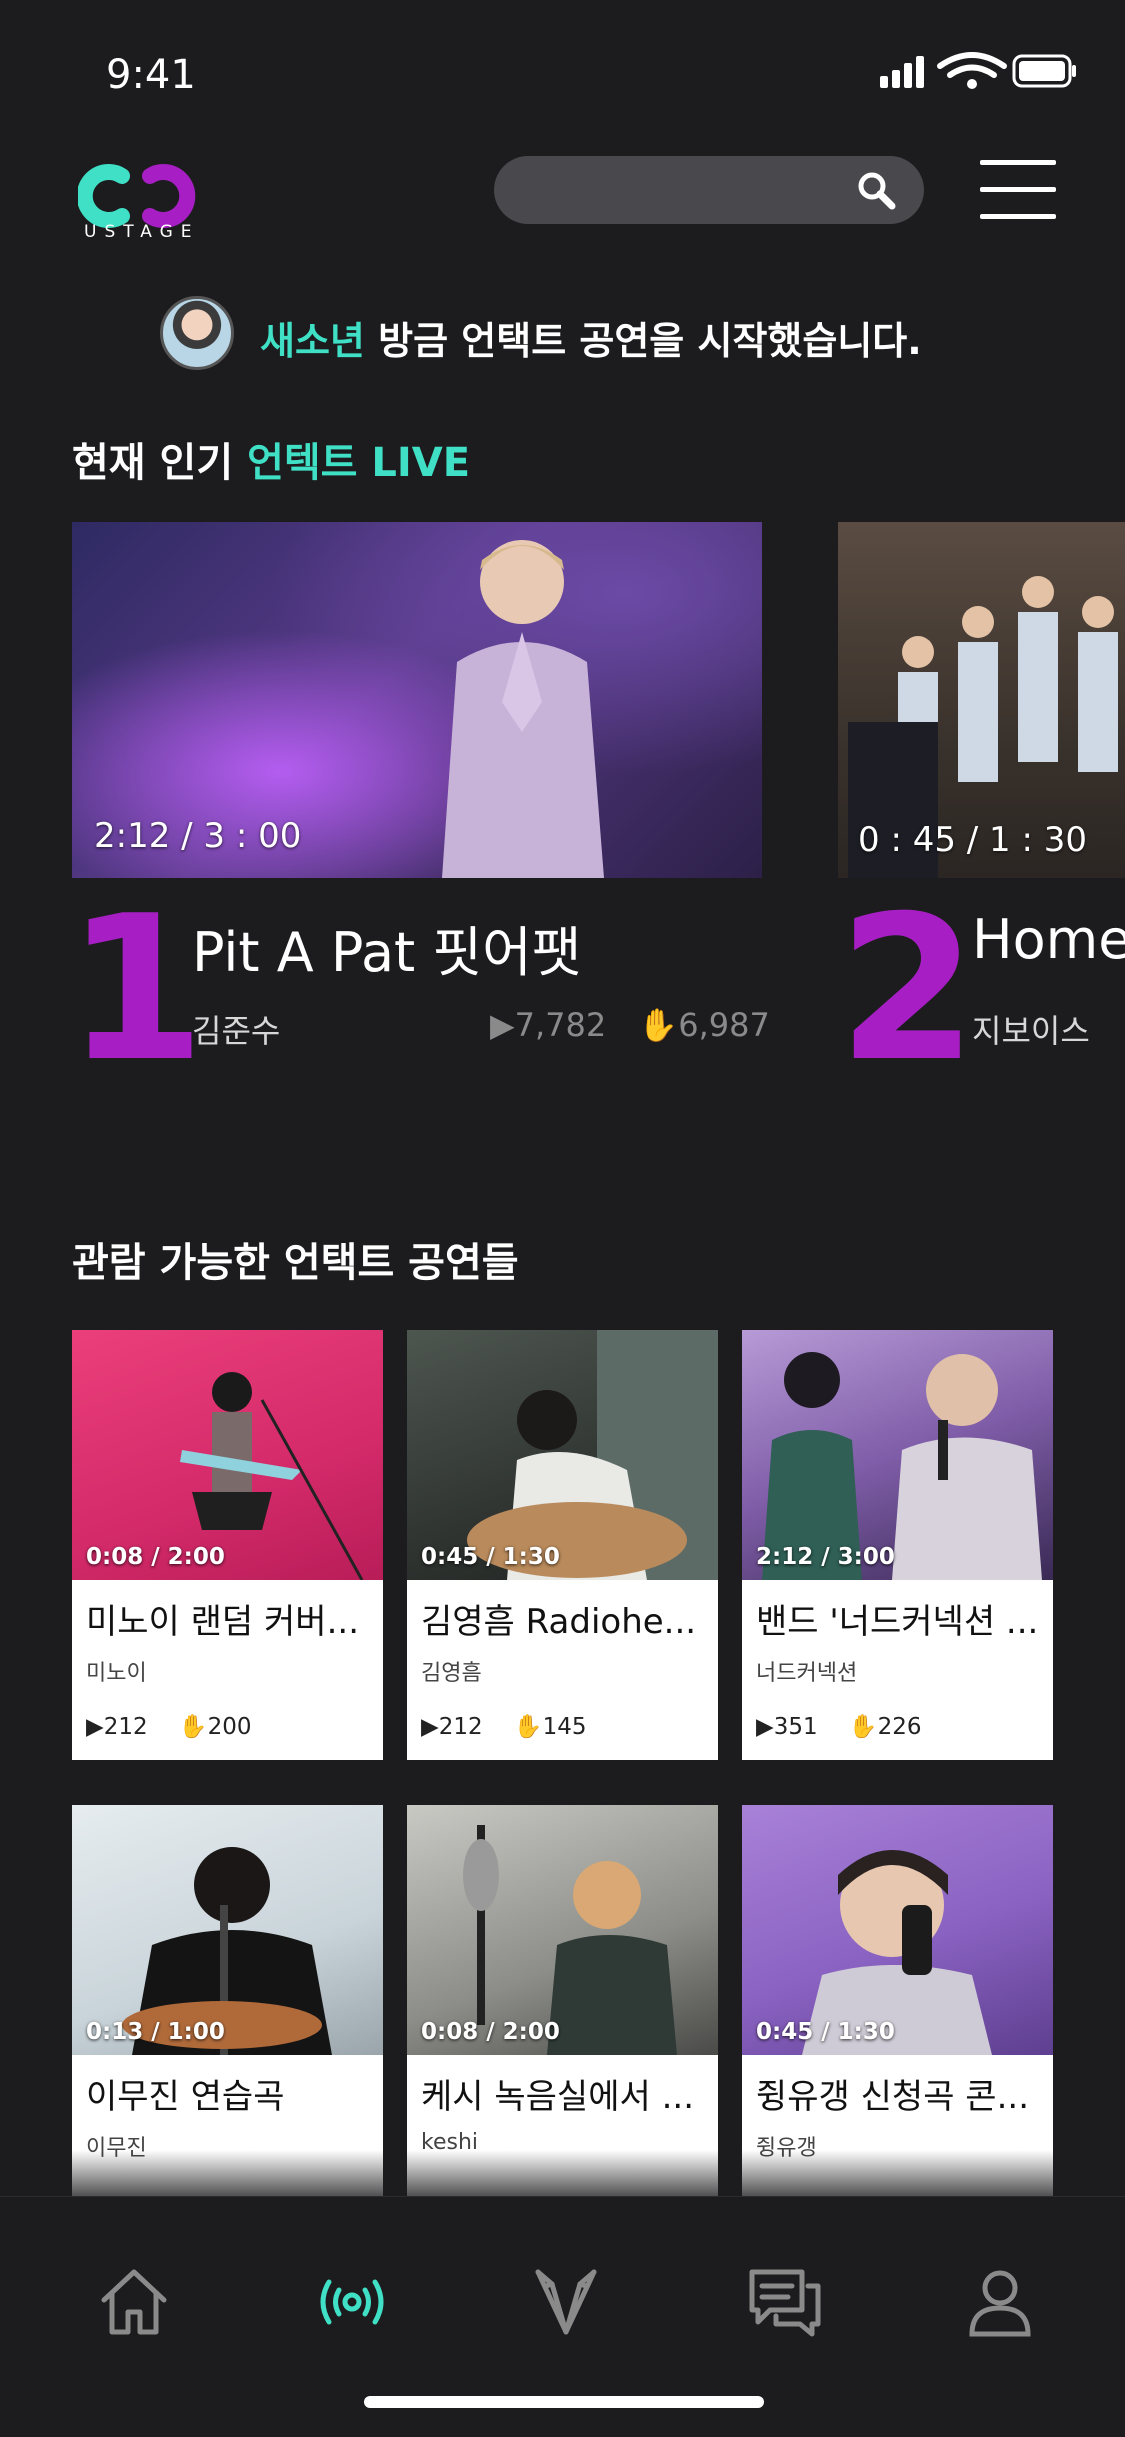 The height and width of the screenshot is (2437, 1125). Describe the element at coordinates (981, 700) in the screenshot. I see `live-thumbnail-2: 0 : 45 / 1 : 30` at that location.